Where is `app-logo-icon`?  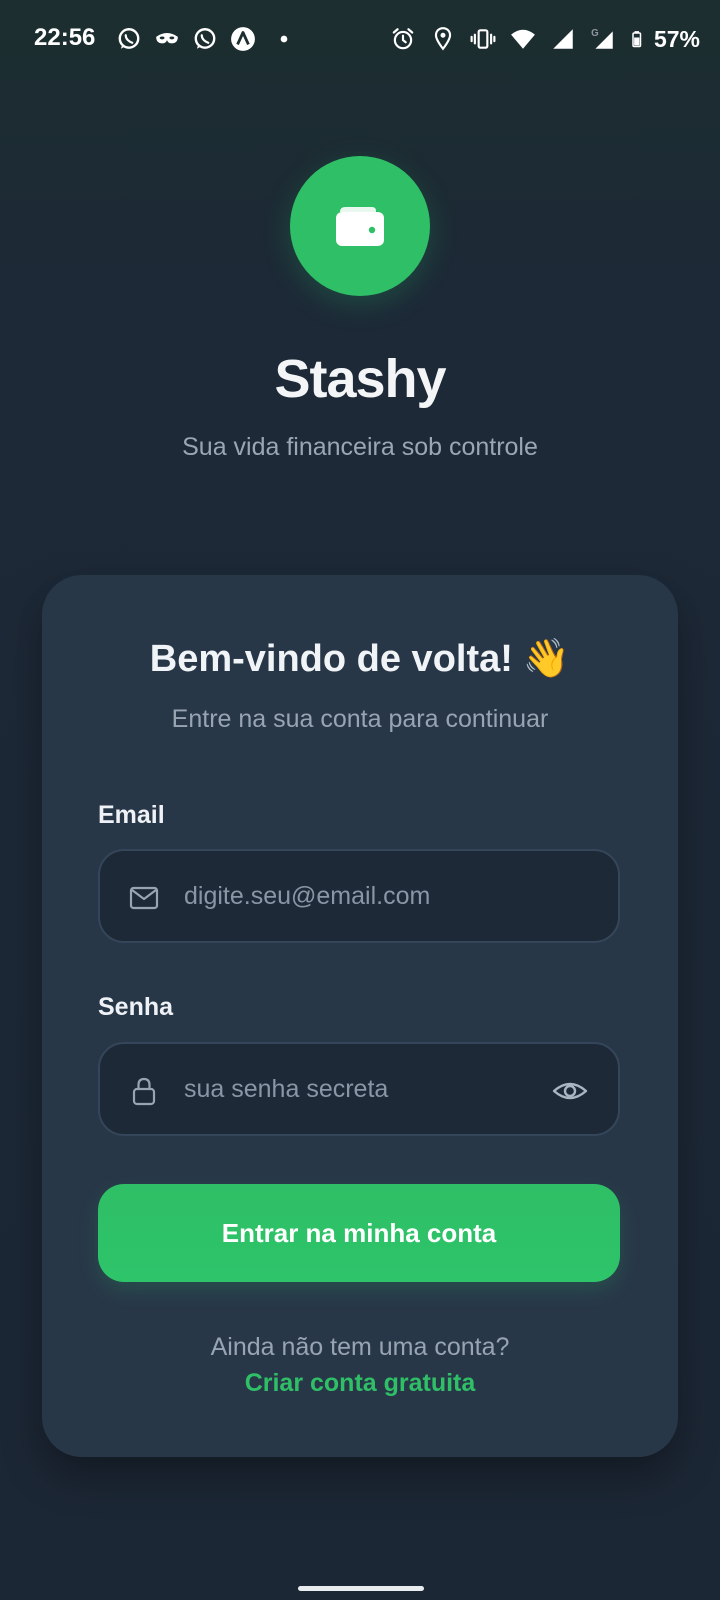 app-logo-icon is located at coordinates (243, 39).